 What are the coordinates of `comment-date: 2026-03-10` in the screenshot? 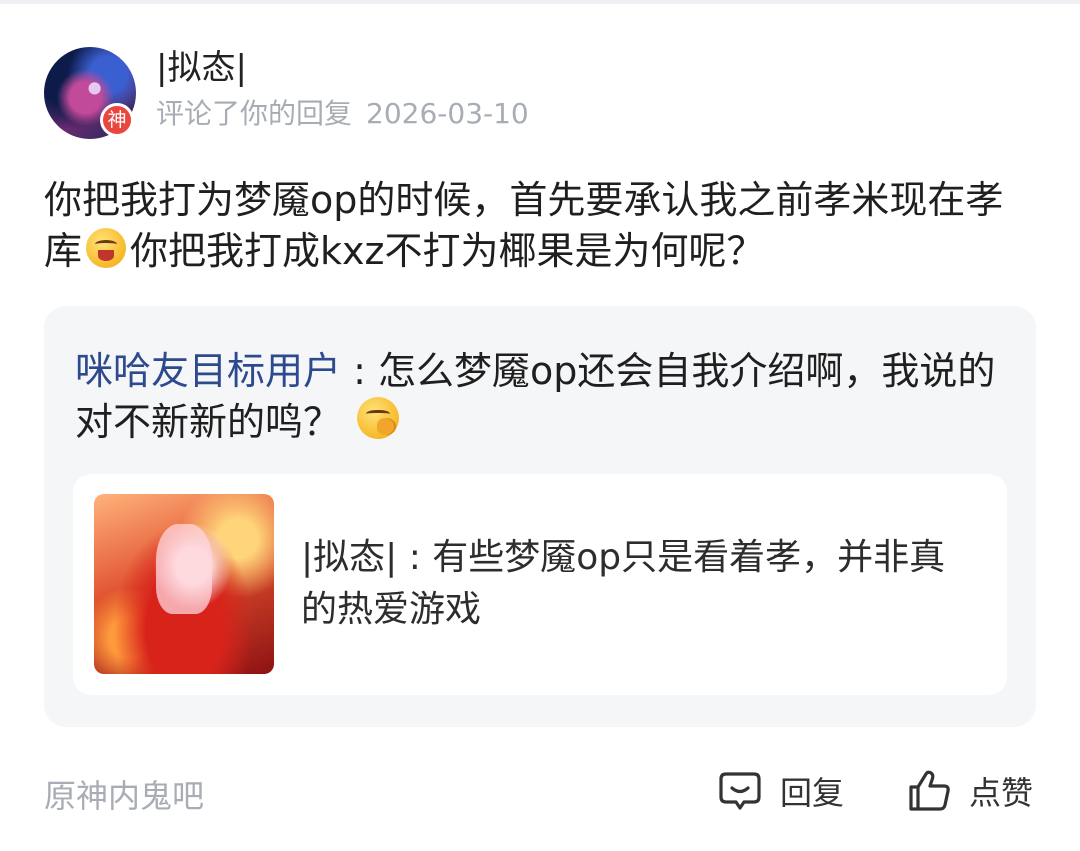 It's located at (447, 113).